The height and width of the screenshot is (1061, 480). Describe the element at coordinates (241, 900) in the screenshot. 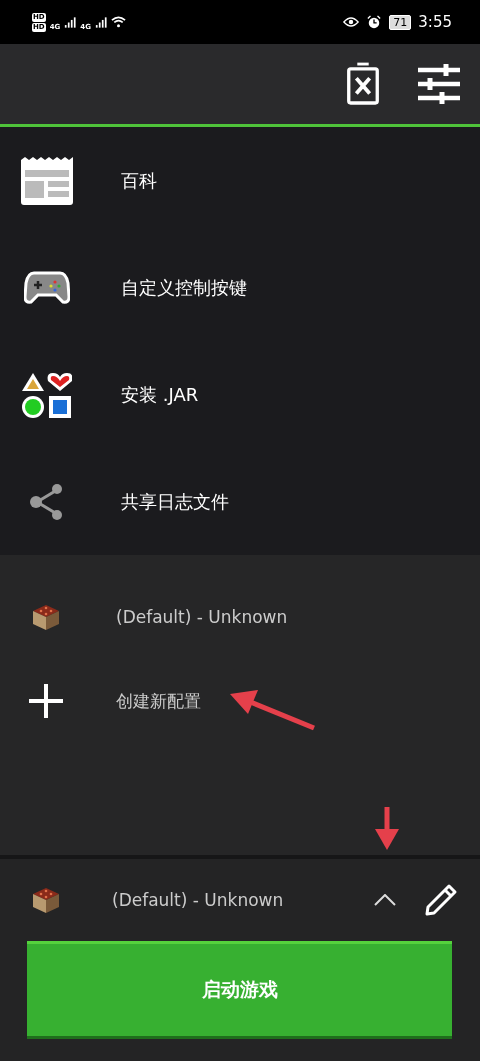

I see `current-profile: (Default) - Unknown` at that location.